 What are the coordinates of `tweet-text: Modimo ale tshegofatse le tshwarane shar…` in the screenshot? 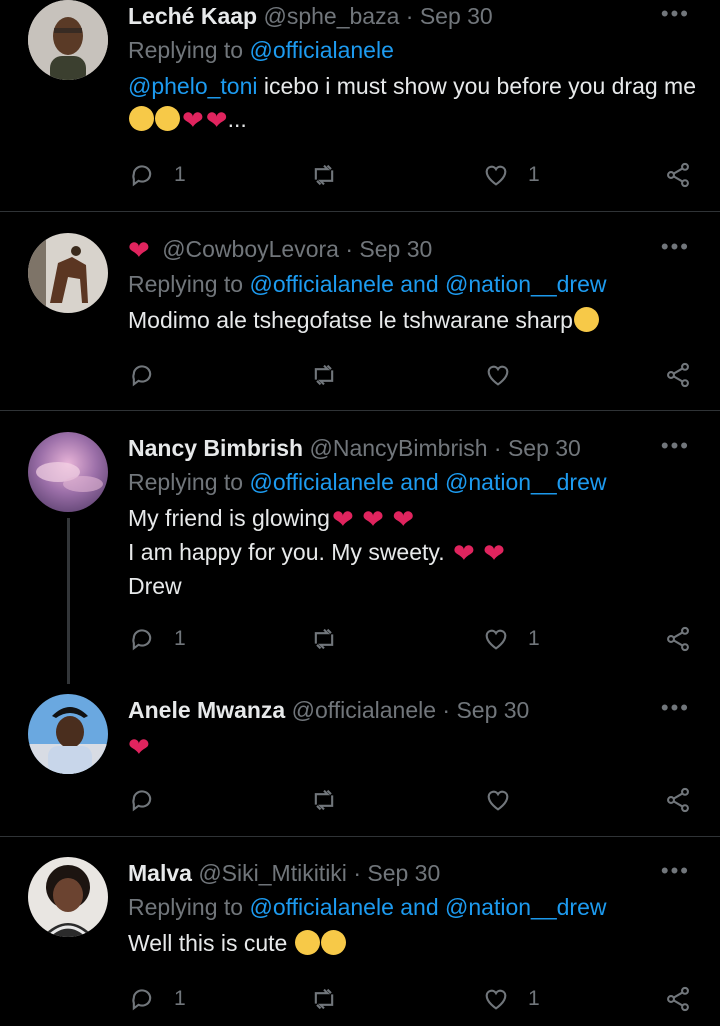 It's located at (412, 320).